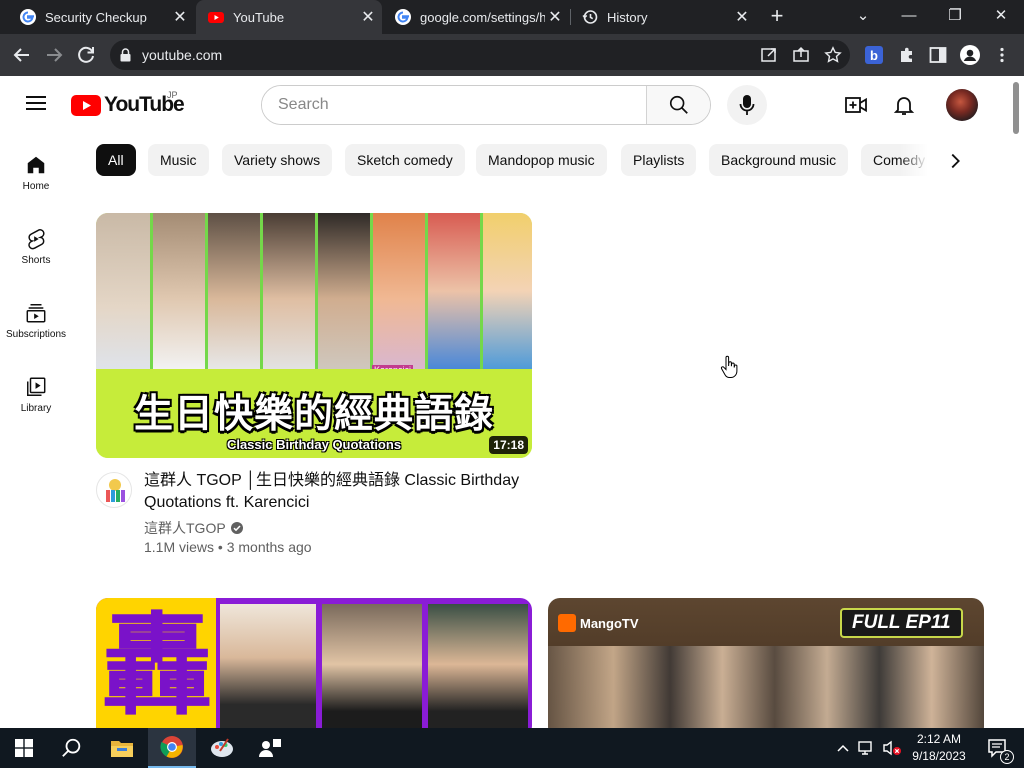 The width and height of the screenshot is (1024, 768). Describe the element at coordinates (939, 748) in the screenshot. I see `taskbar-clock: 2:12 AM 9/18/2023` at that location.